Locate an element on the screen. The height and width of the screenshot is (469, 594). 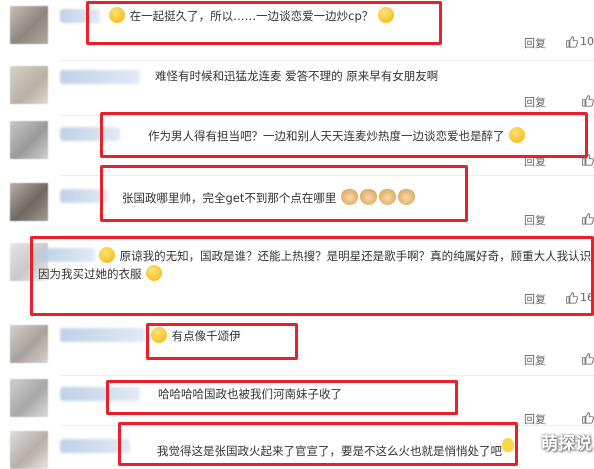
comment-text: 难怪有时候和迅猛龙连麦 爱答不理的 原来早有女朋友啊 is located at coordinates (297, 76).